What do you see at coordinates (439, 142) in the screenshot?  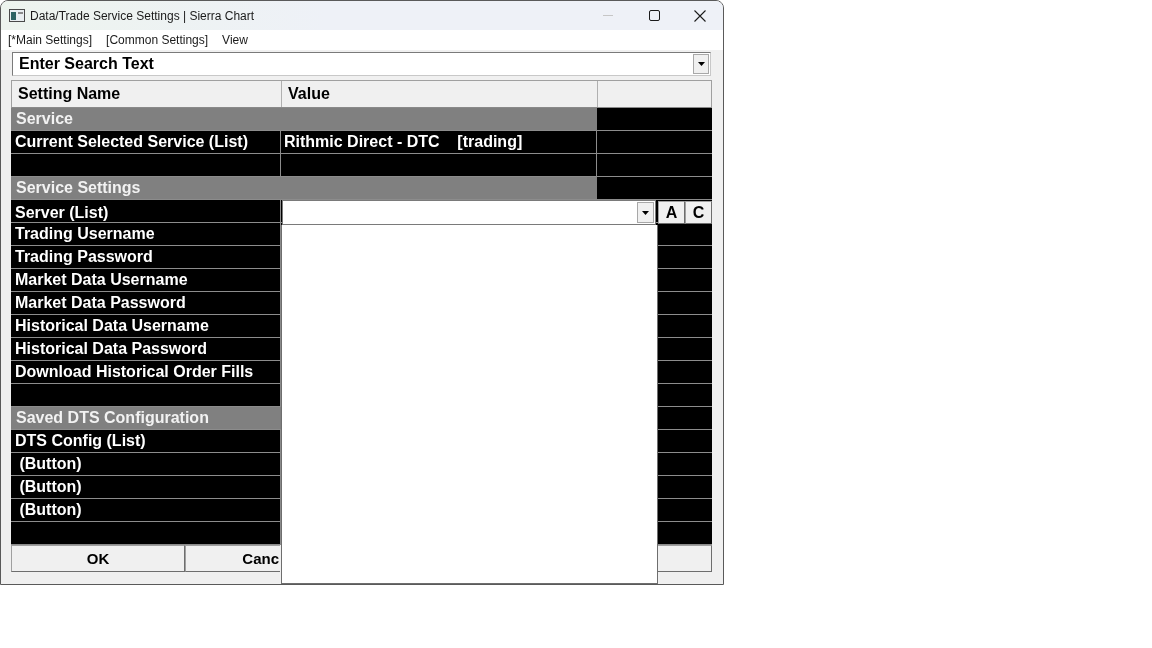 I see `setting-value: Rithmic Direct - DTC [trading]` at bounding box center [439, 142].